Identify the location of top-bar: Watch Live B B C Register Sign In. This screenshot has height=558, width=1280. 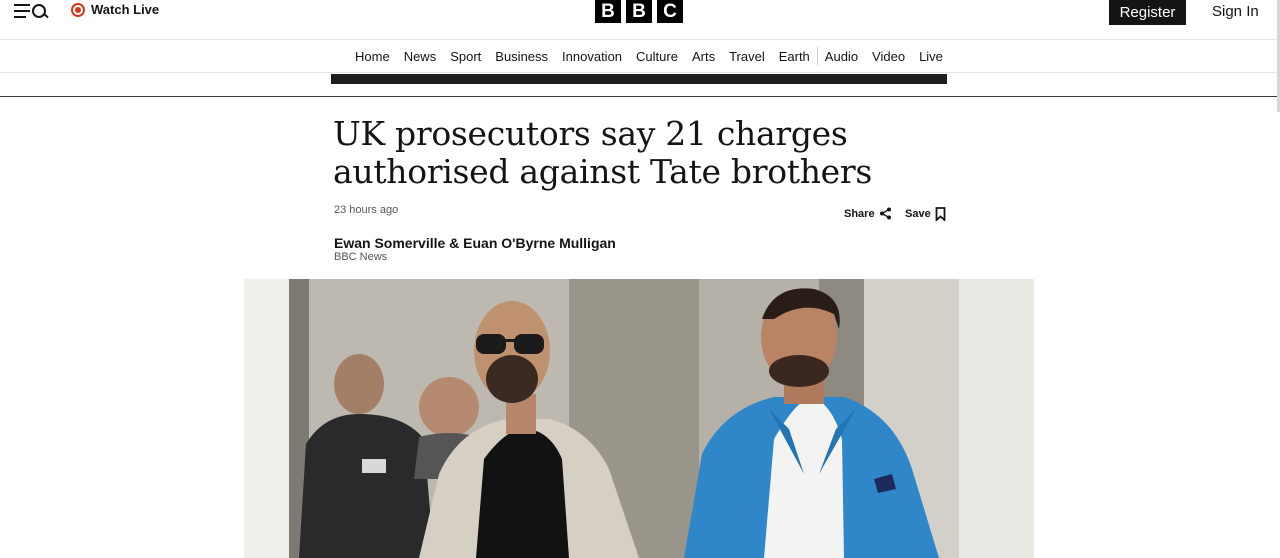
(640, 20).